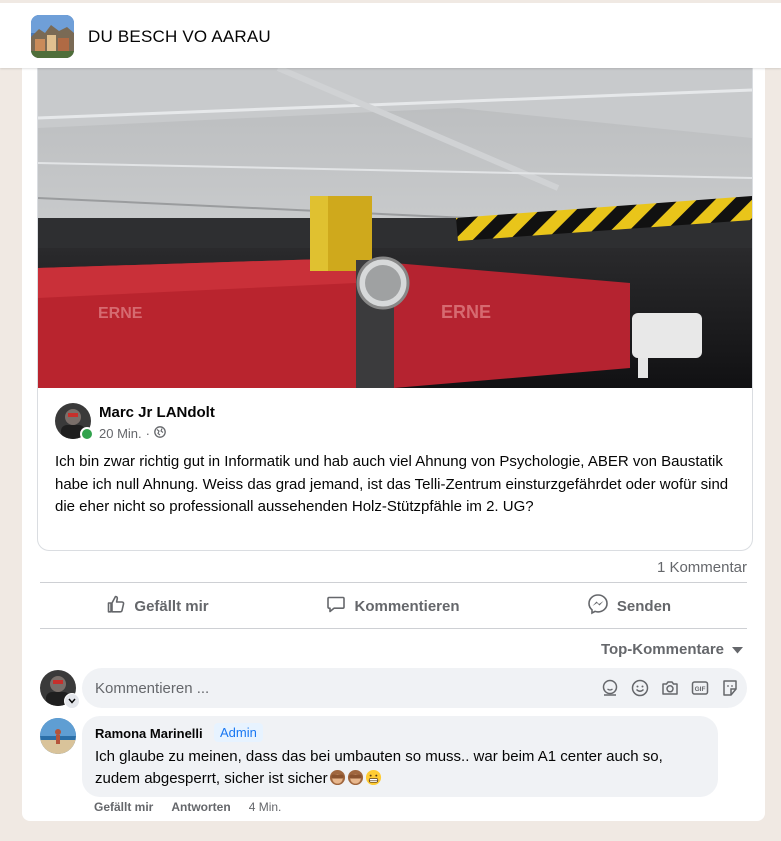 This screenshot has height=841, width=781. Describe the element at coordinates (393, 628) in the screenshot. I see `divider-bottom` at that location.